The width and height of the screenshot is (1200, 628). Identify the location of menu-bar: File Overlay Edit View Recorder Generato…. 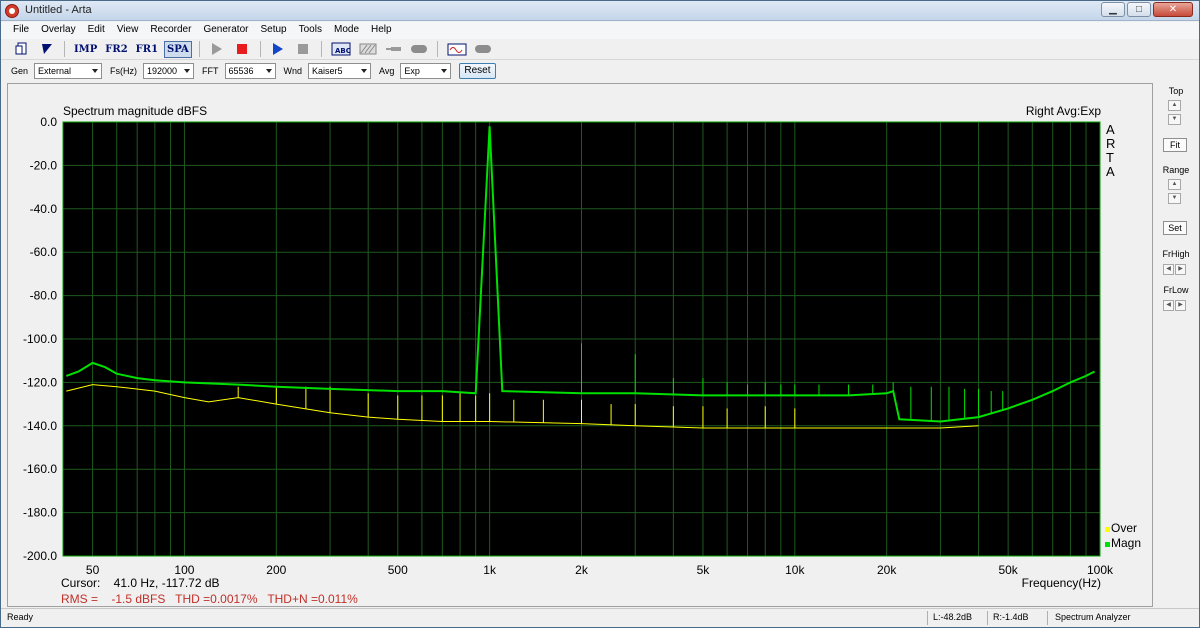
(600, 30).